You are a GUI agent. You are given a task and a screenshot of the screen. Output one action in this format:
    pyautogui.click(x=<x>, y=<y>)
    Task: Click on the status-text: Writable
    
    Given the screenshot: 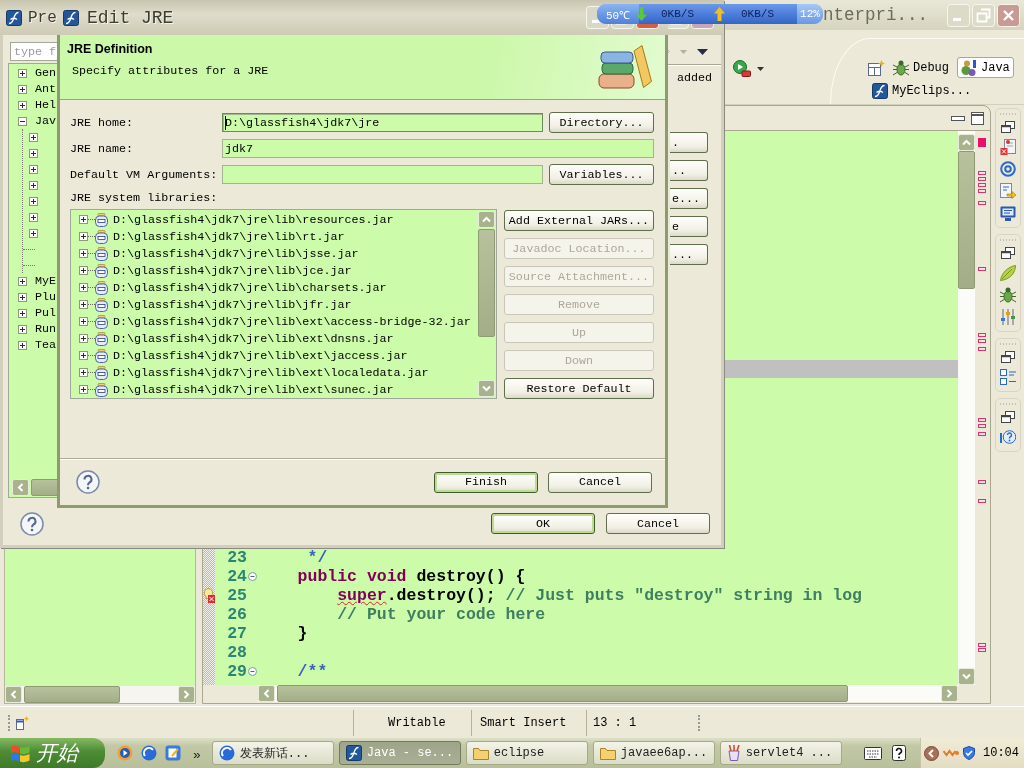 What is the action you would take?
    pyautogui.click(x=417, y=722)
    